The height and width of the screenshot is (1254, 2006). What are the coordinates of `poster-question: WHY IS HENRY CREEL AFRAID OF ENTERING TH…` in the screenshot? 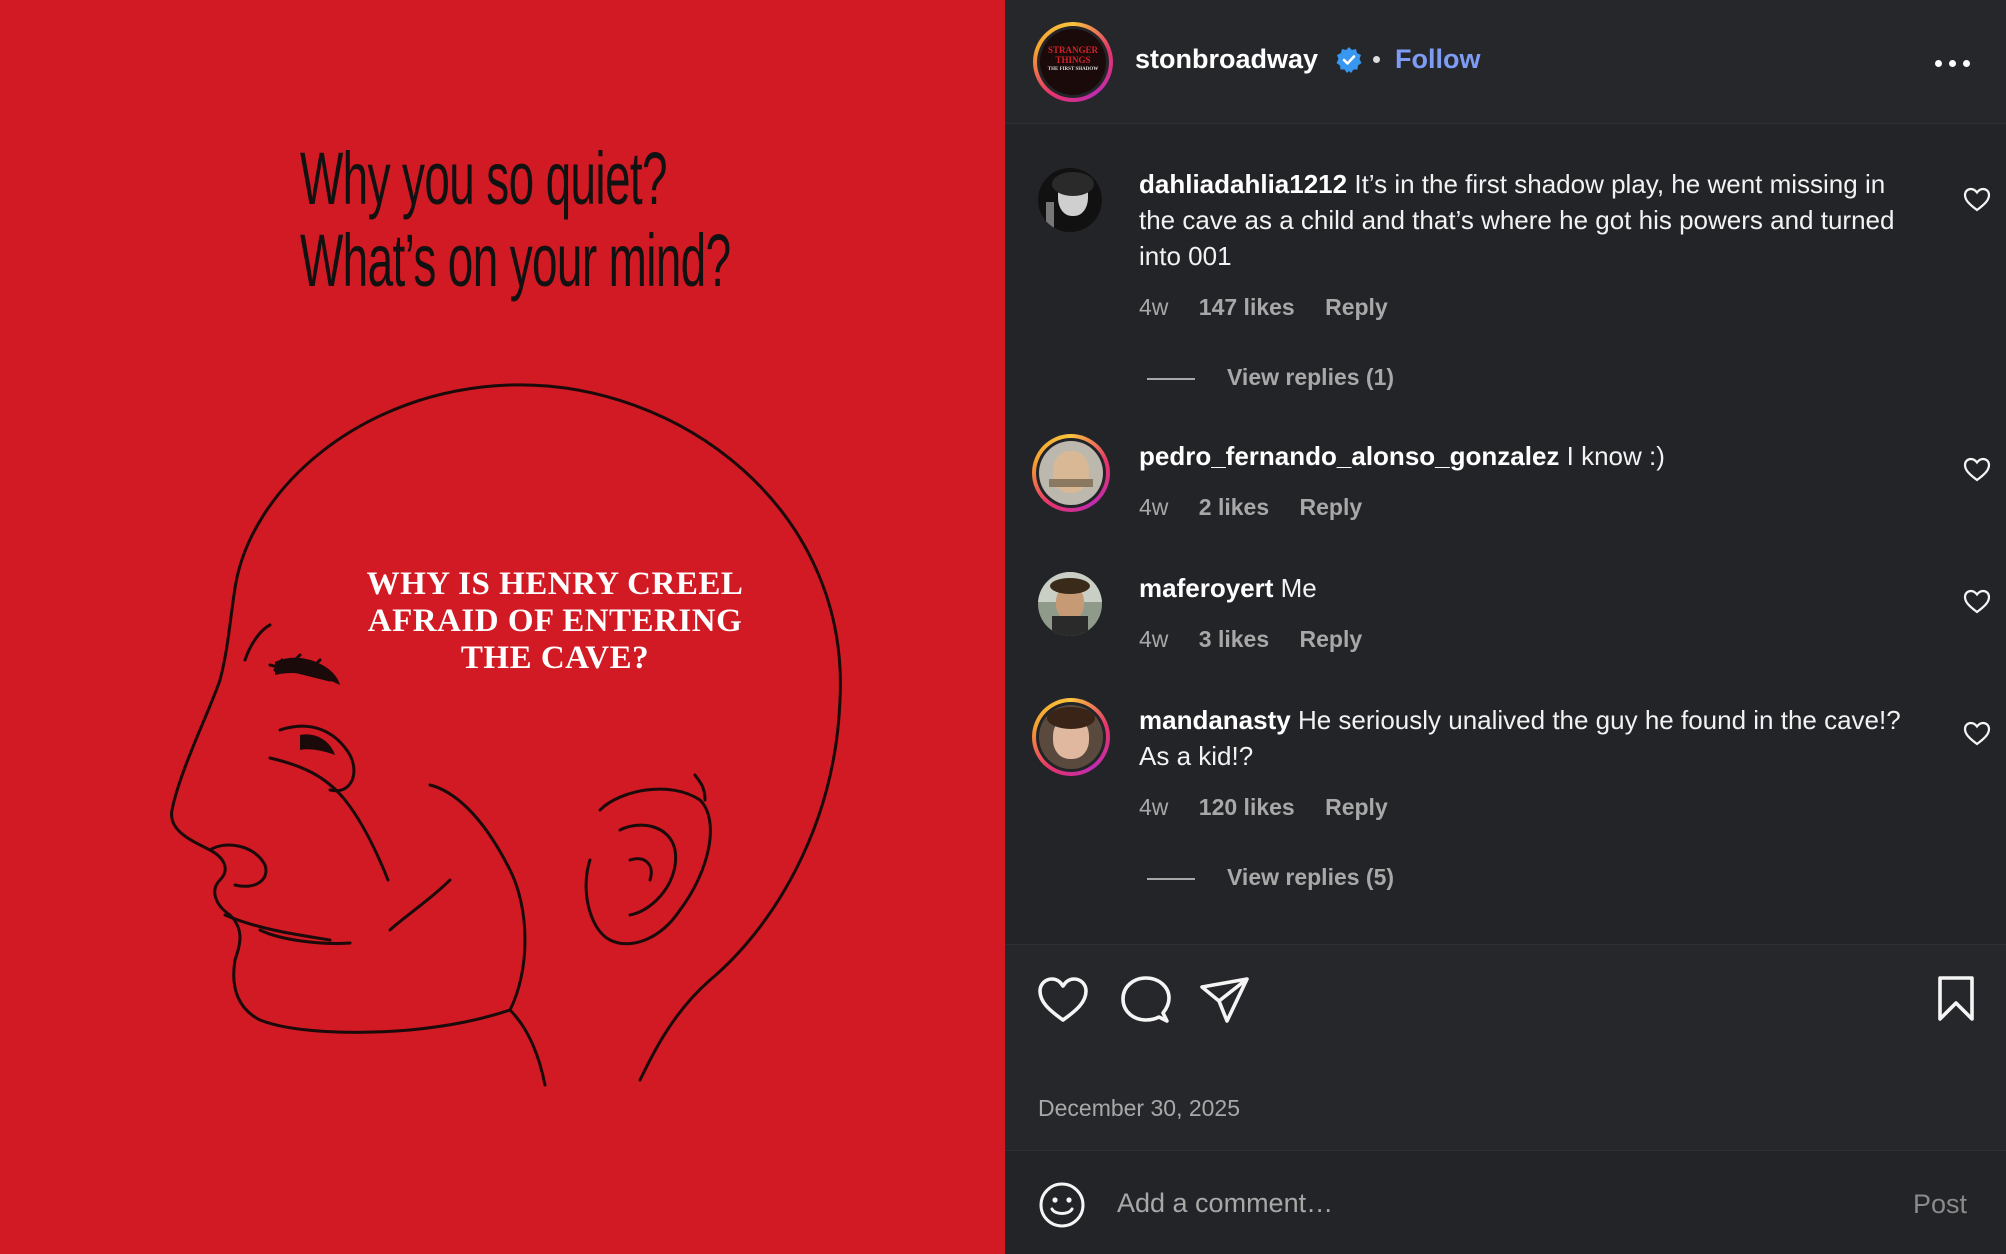 It's located at (555, 621).